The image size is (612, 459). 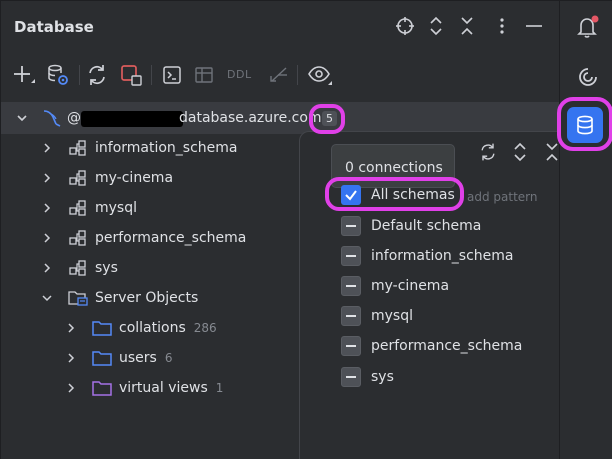 I want to click on toolbar: DDL, so click(x=280, y=75).